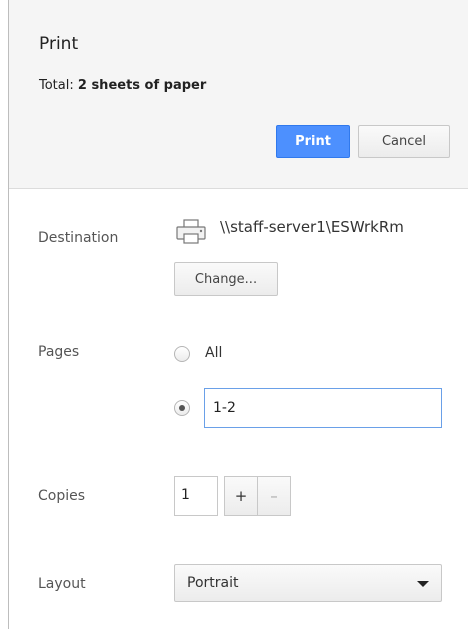  I want to click on copies-increment-button: +, so click(241, 496).